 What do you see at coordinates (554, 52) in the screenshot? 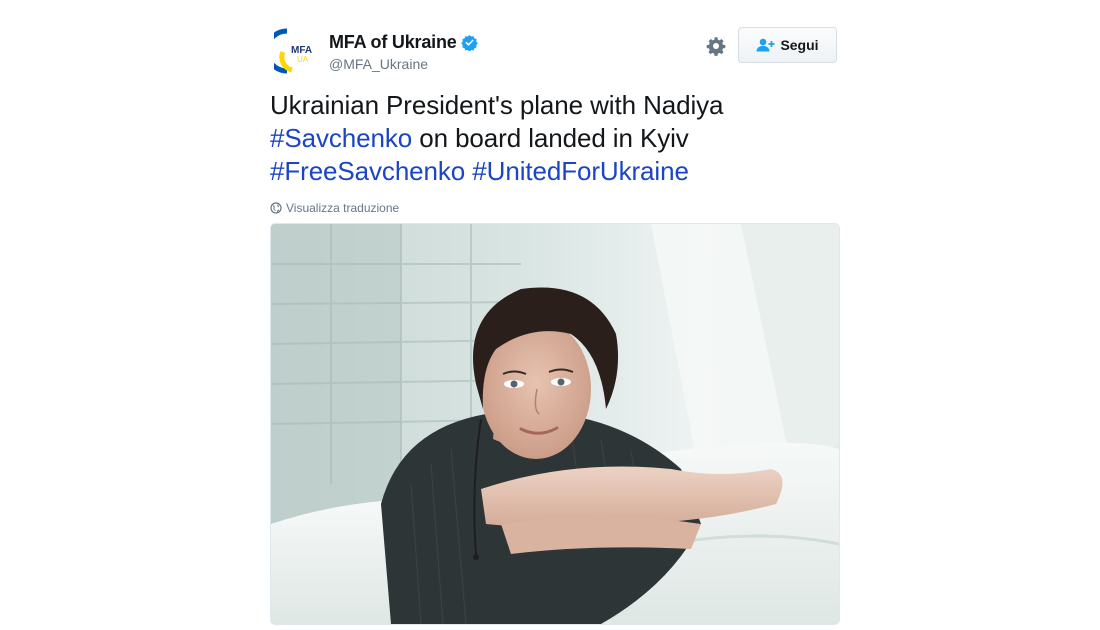
I see `tweet-header: MFA UA MFA of Ukraine @MFA_Ukraine Segui` at bounding box center [554, 52].